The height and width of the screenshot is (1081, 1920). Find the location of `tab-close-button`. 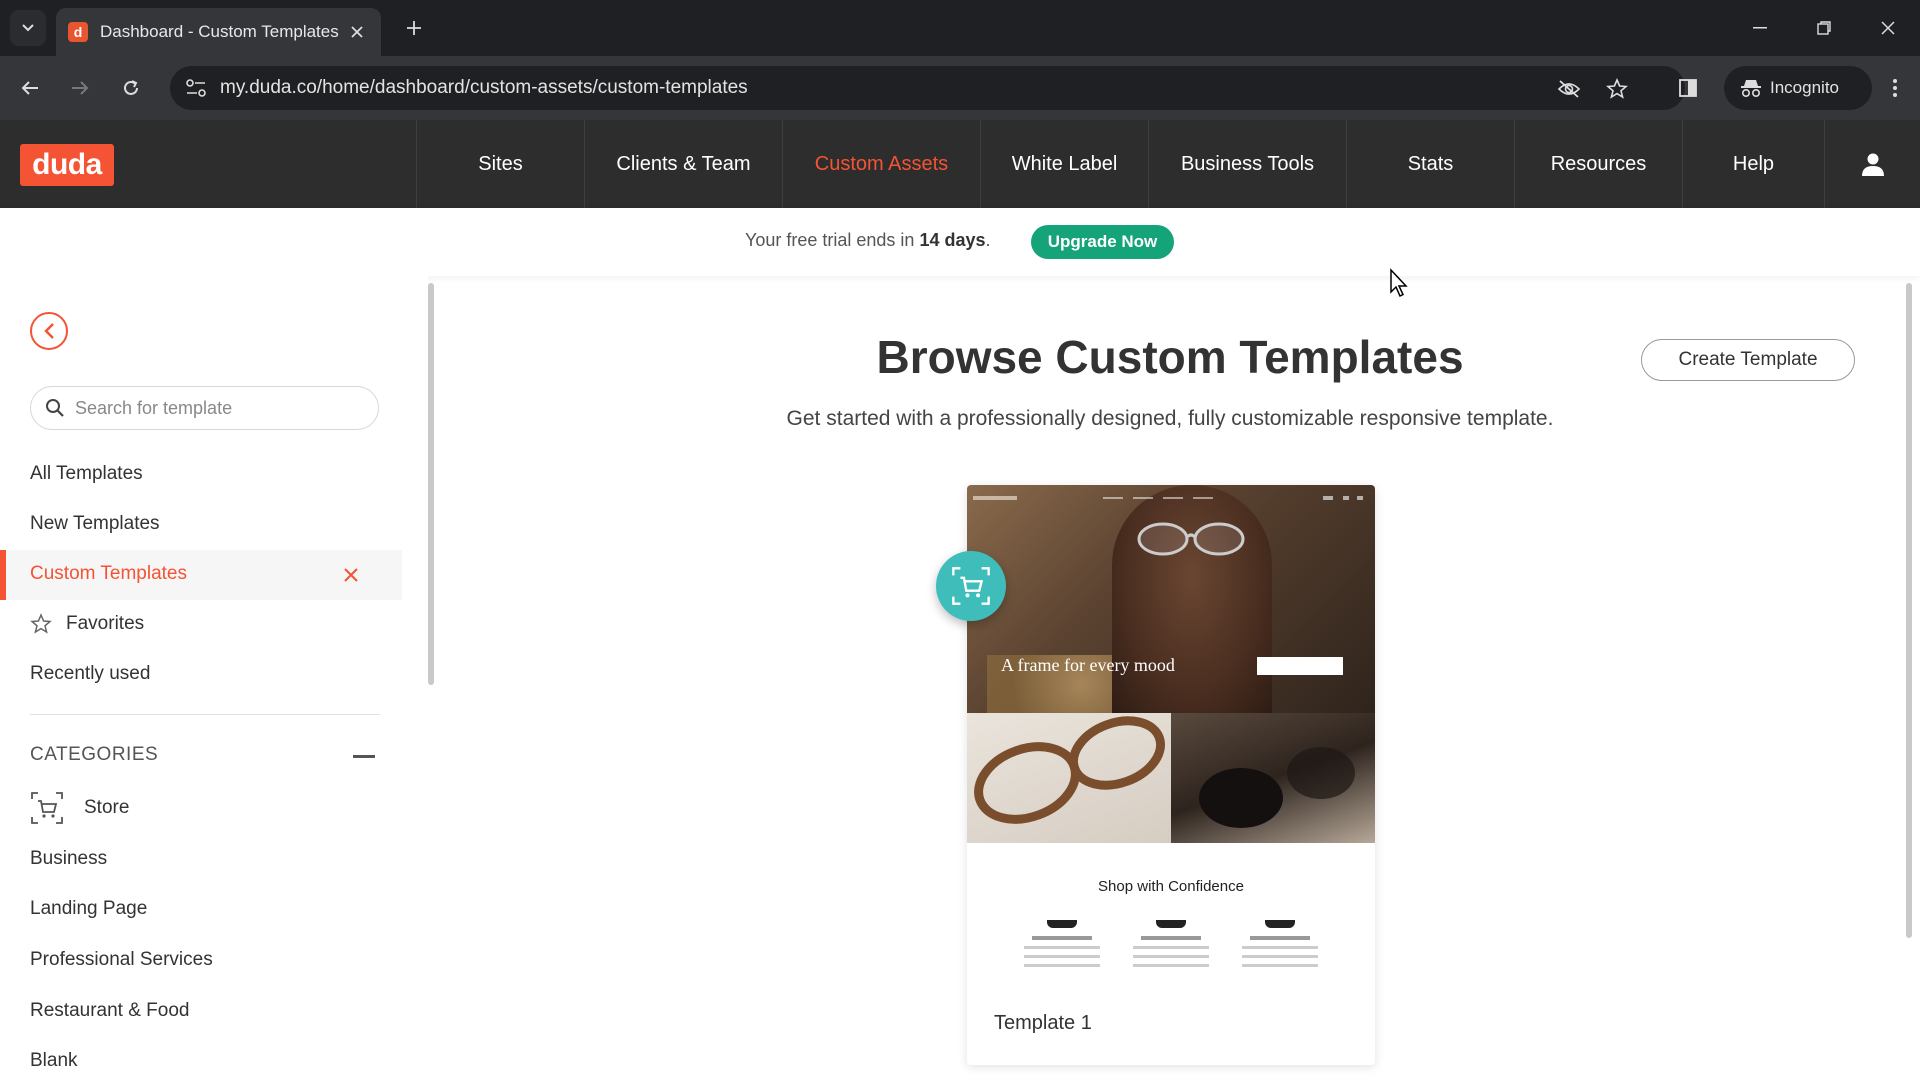

tab-close-button is located at coordinates (357, 32).